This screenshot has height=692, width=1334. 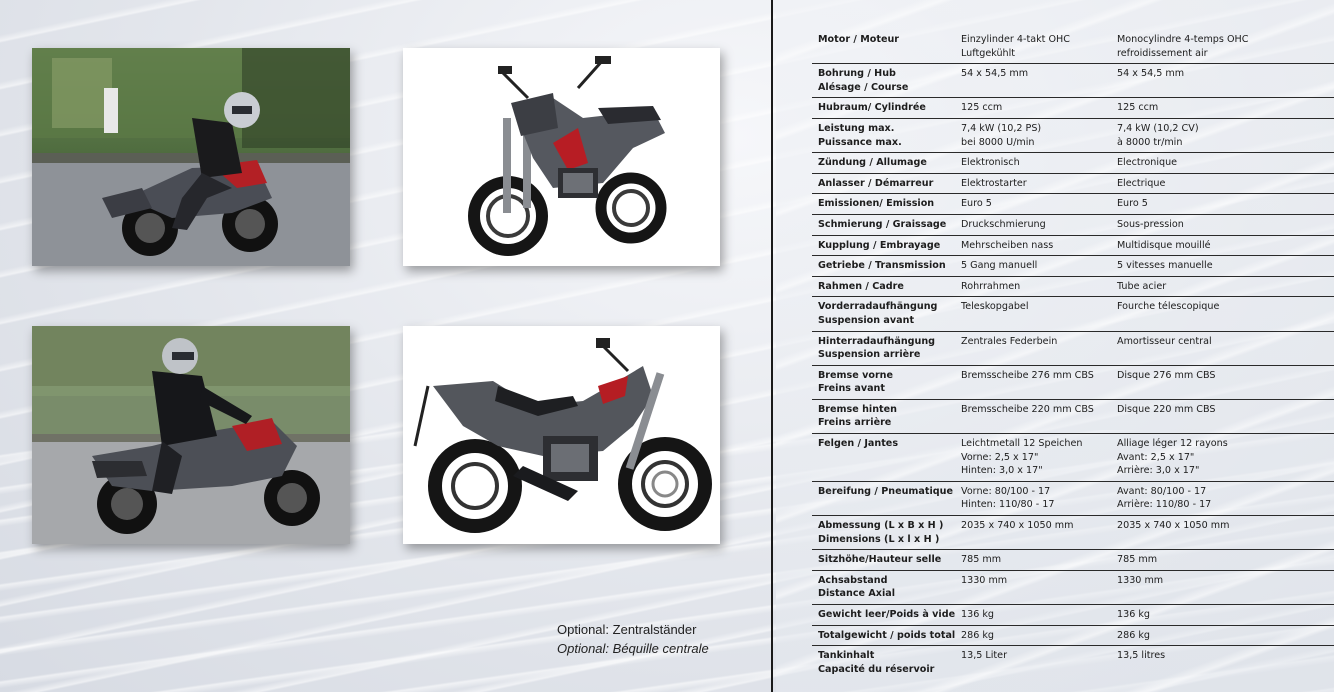 I want to click on spec-value-de: 7,4 kW (10,2 PS) bei 8000 U/min, so click(x=1001, y=135).